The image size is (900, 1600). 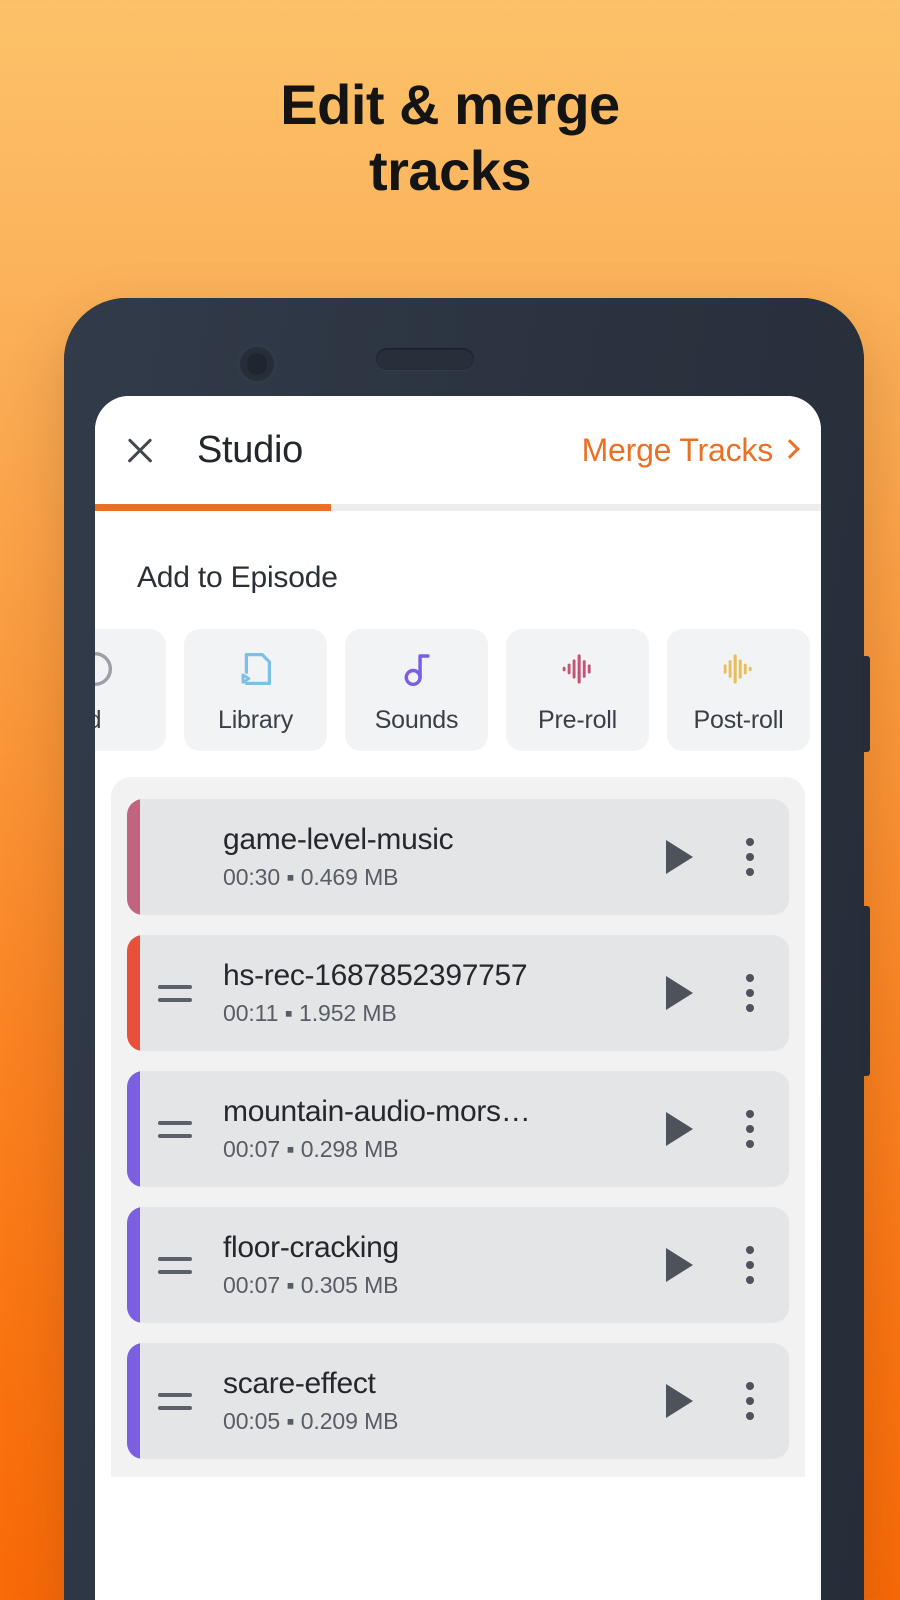 I want to click on chevron-right-icon, so click(x=790, y=449).